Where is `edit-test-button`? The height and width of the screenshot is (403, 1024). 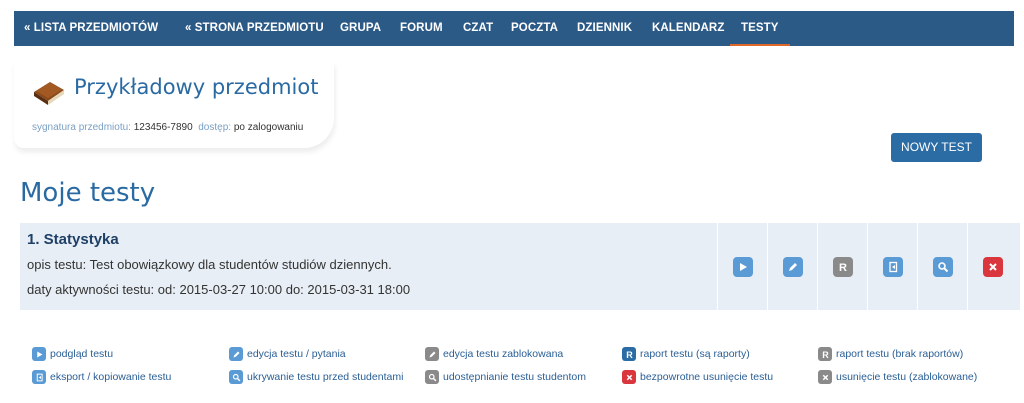 edit-test-button is located at coordinates (792, 266).